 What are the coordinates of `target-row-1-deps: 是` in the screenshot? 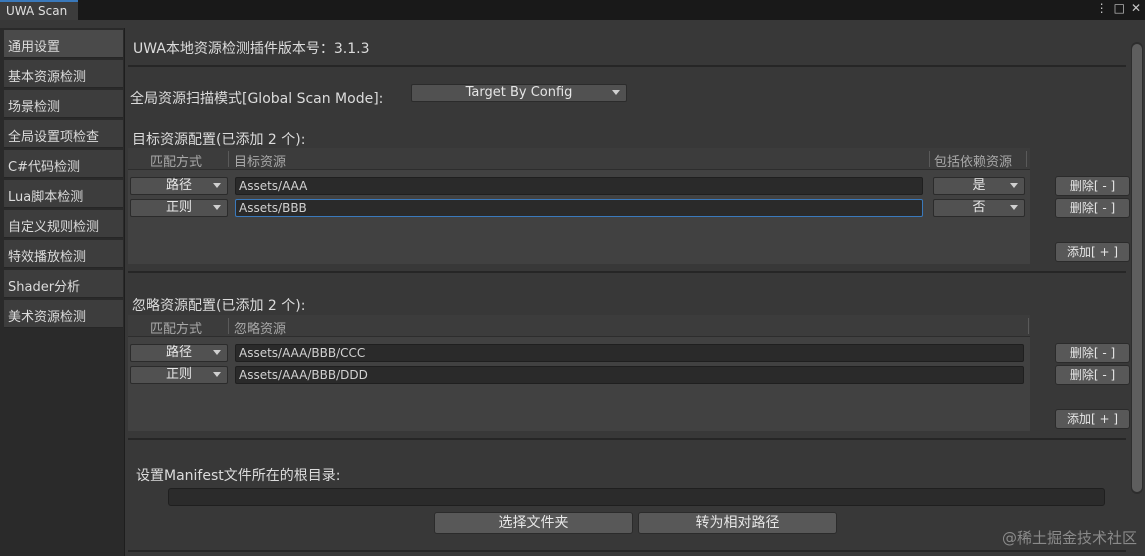 It's located at (979, 185).